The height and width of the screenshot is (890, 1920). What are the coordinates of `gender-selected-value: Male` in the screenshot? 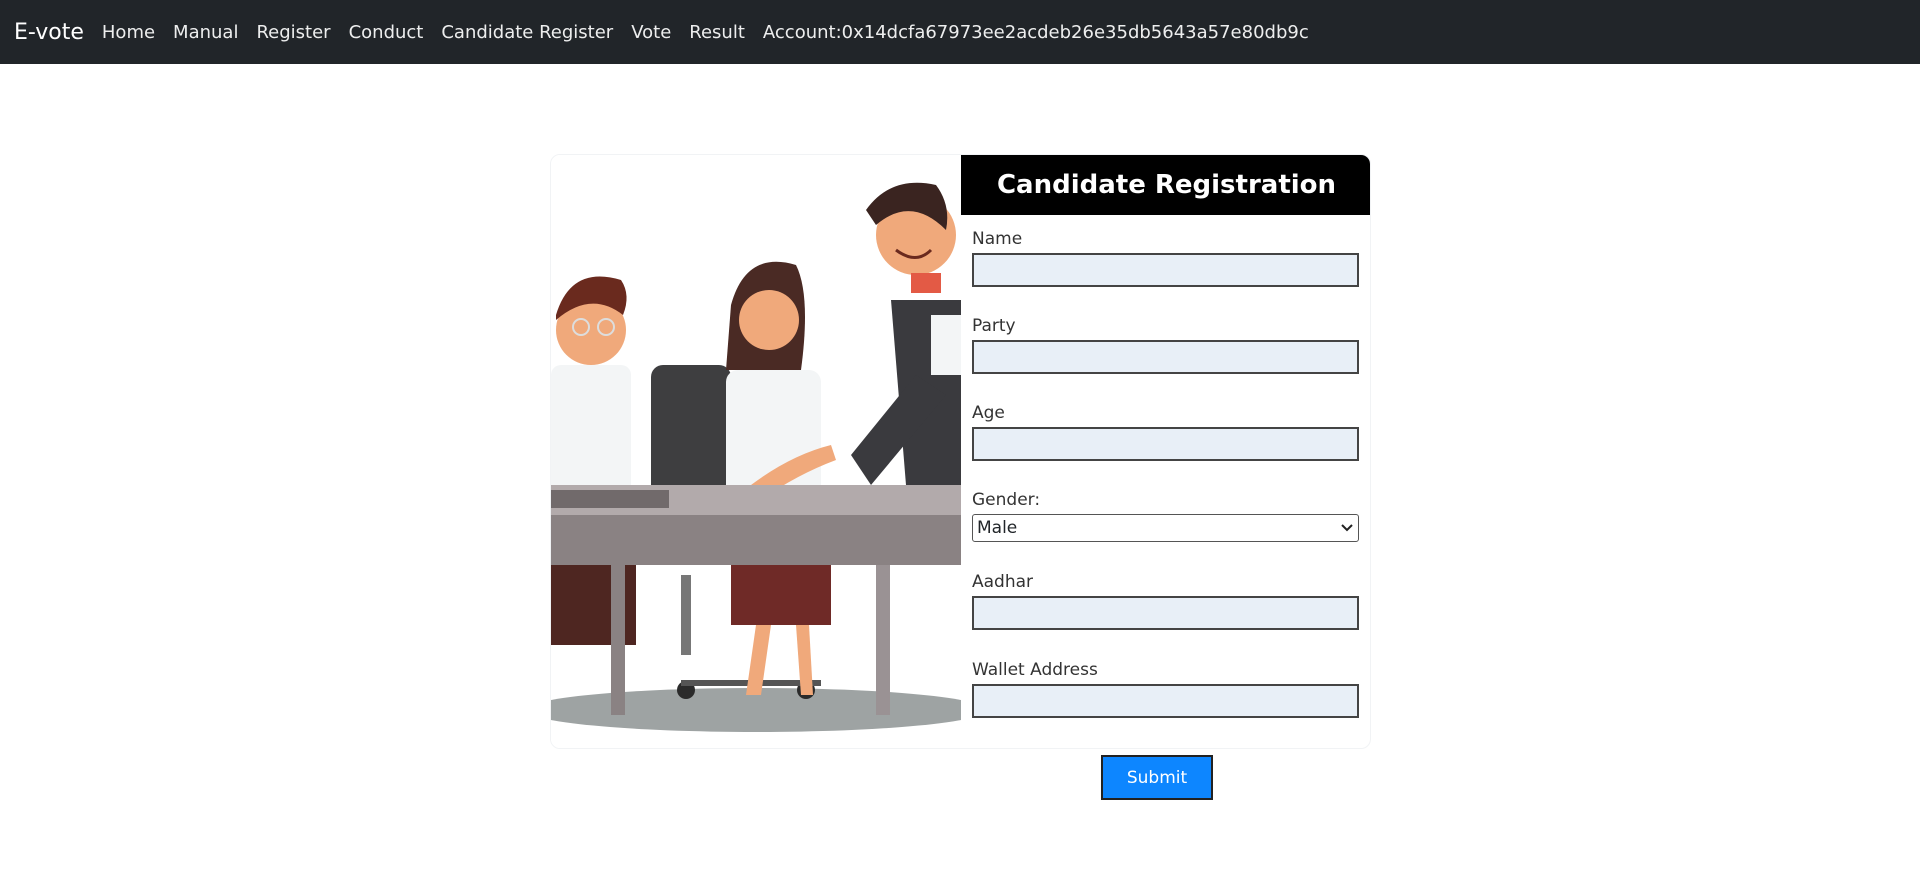 It's located at (997, 528).